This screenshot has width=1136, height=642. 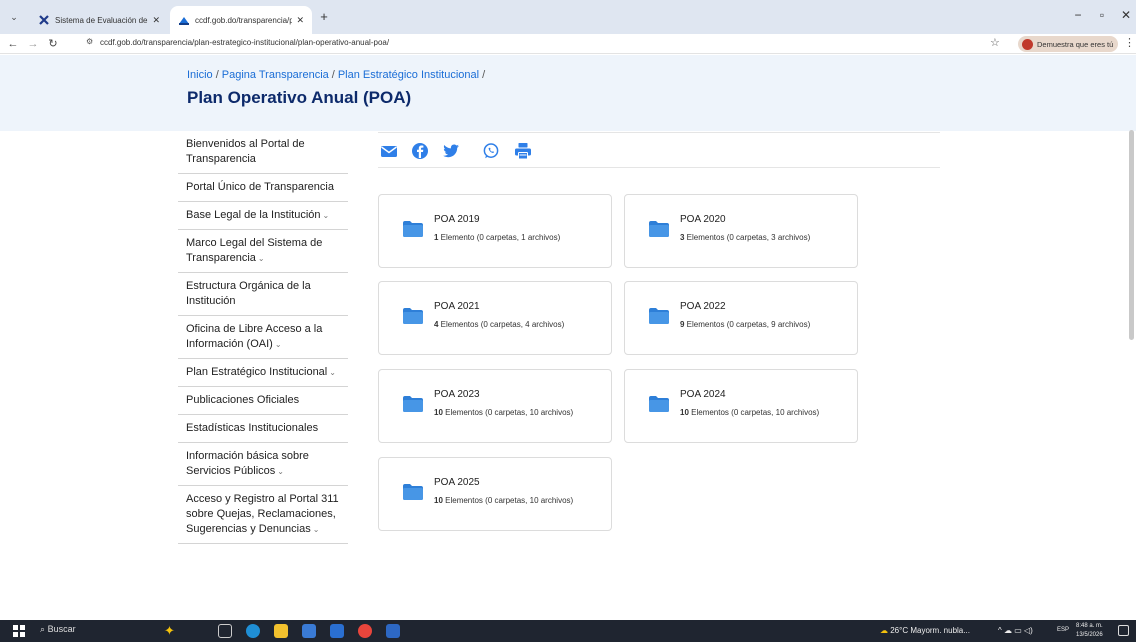 I want to click on folder-count-detail: Elementos (0 carpetas, 4 archivos), so click(x=501, y=324).